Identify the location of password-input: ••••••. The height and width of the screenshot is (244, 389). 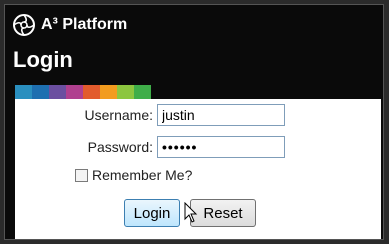
(221, 147).